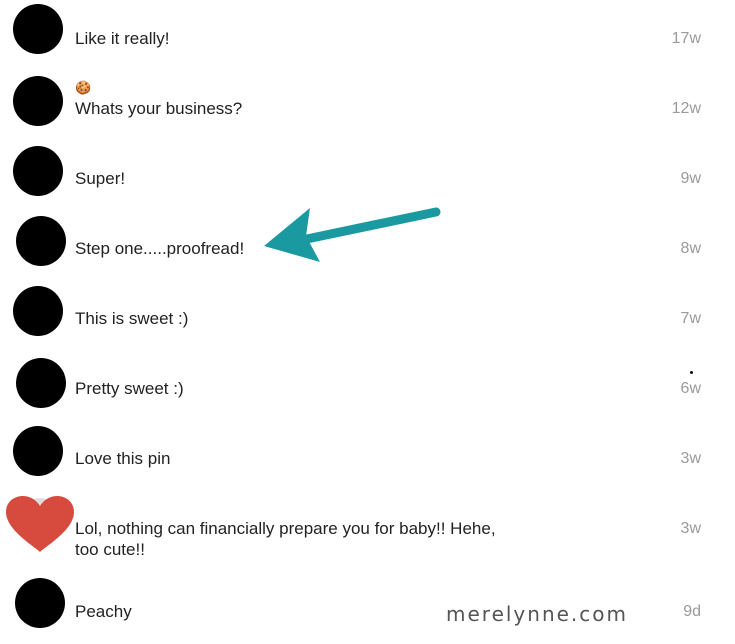  What do you see at coordinates (686, 108) in the screenshot?
I see `comment-timestamp: 12w` at bounding box center [686, 108].